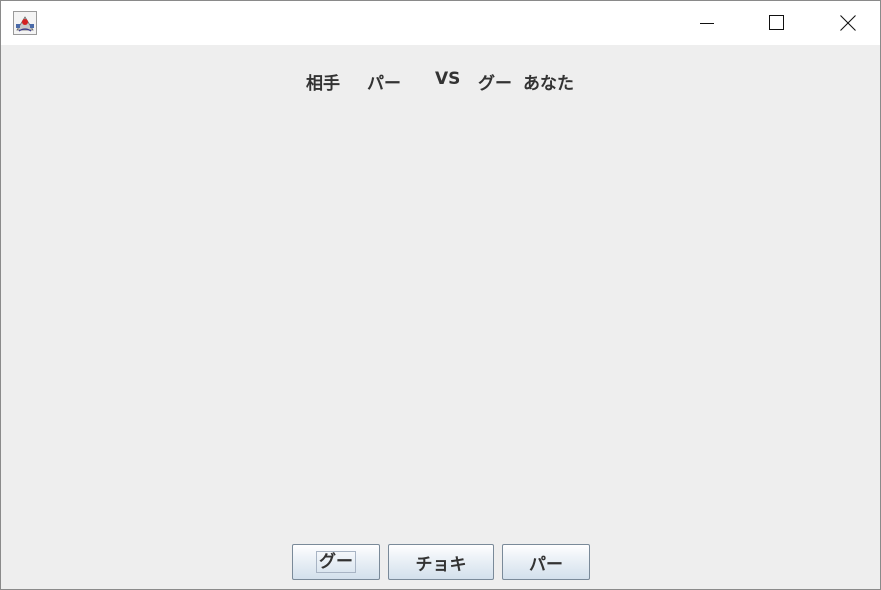  I want to click on maximize-icon, so click(776, 22).